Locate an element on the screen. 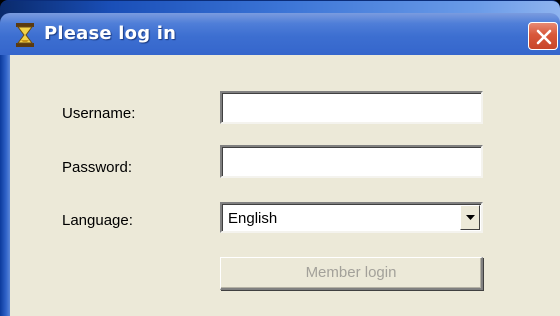 This screenshot has height=316, width=560. username-field is located at coordinates (351, 107).